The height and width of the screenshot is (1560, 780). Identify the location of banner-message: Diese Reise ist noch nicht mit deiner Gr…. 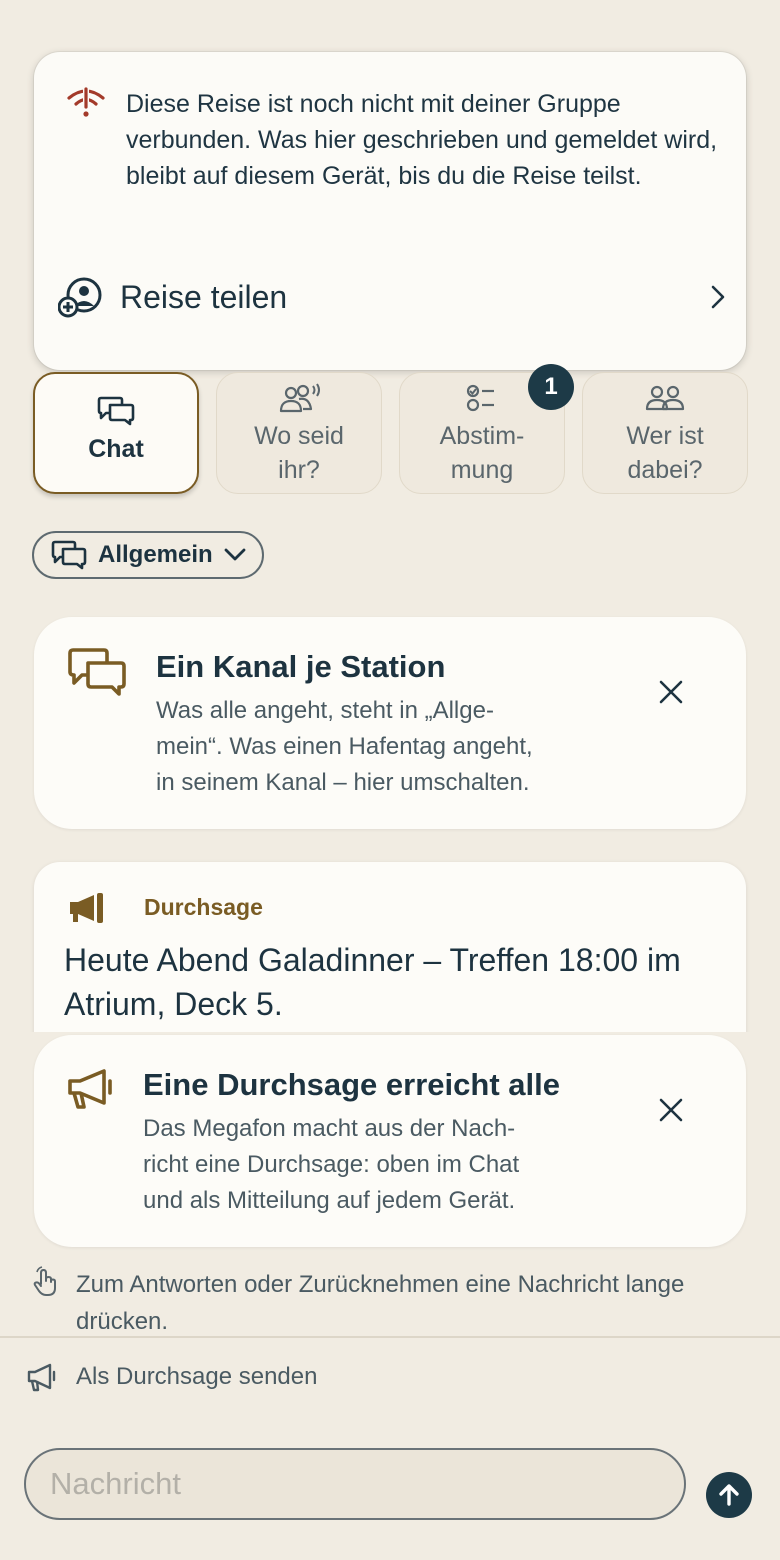
(422, 140).